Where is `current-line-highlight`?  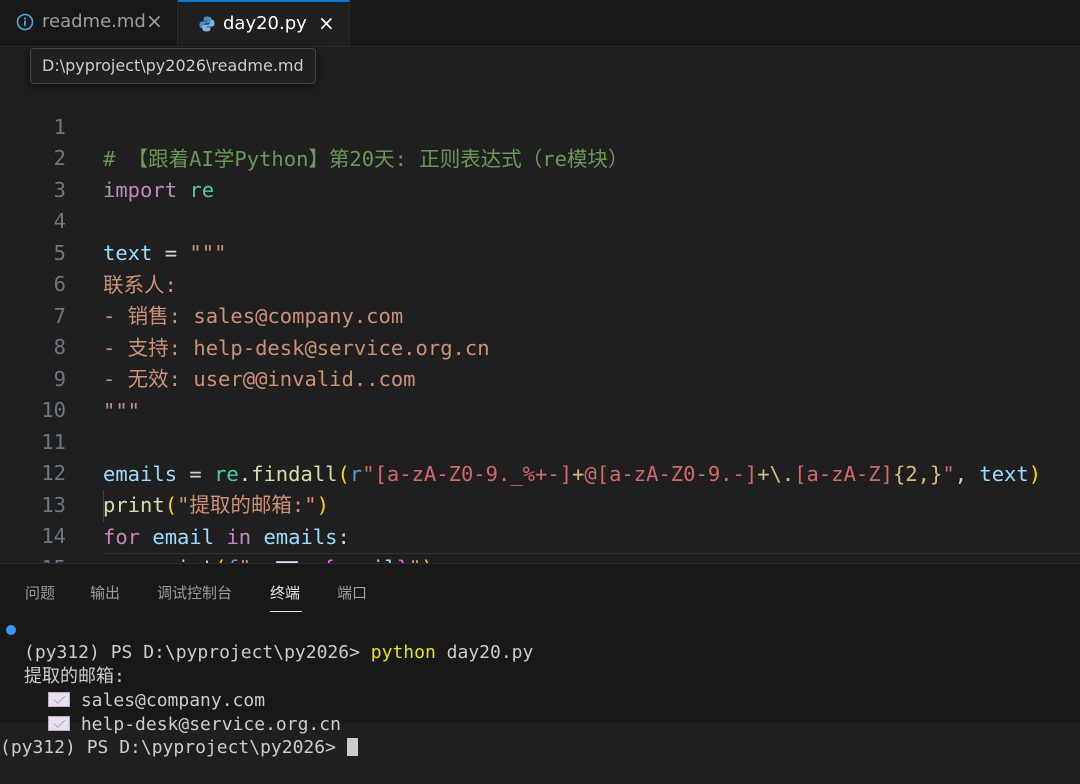 current-line-highlight is located at coordinates (591, 553).